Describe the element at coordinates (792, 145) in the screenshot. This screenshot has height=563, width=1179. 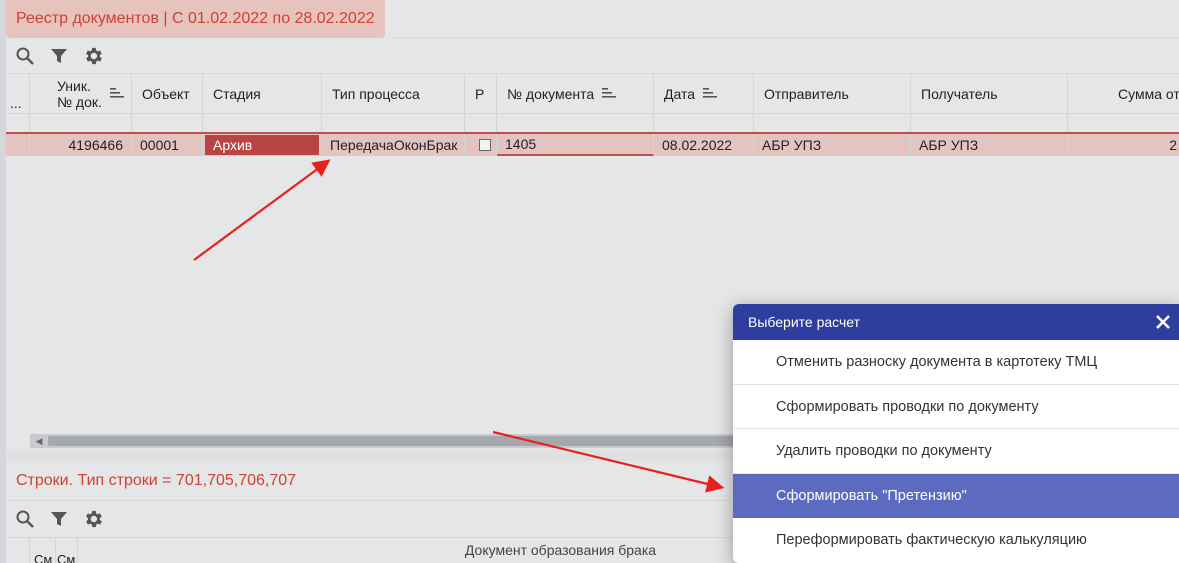
I see `cell-sender-value: АБР УПЗ` at that location.